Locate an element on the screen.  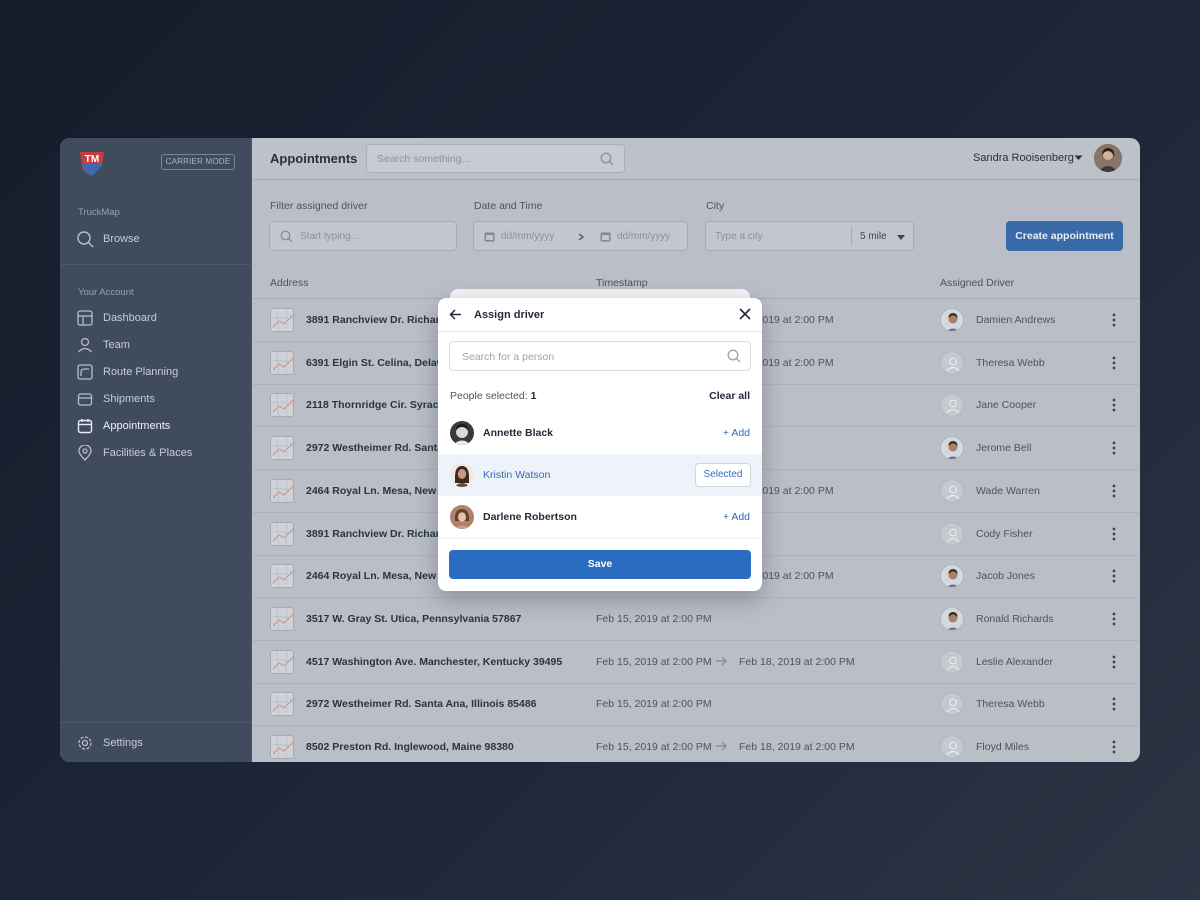
sidebar-item-label: Browse is located at coordinates (121, 239).